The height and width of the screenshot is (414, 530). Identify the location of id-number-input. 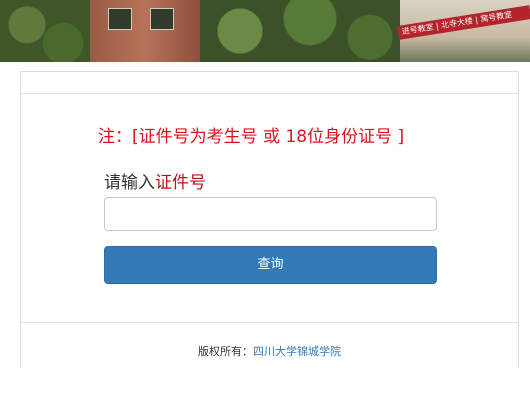
(270, 214).